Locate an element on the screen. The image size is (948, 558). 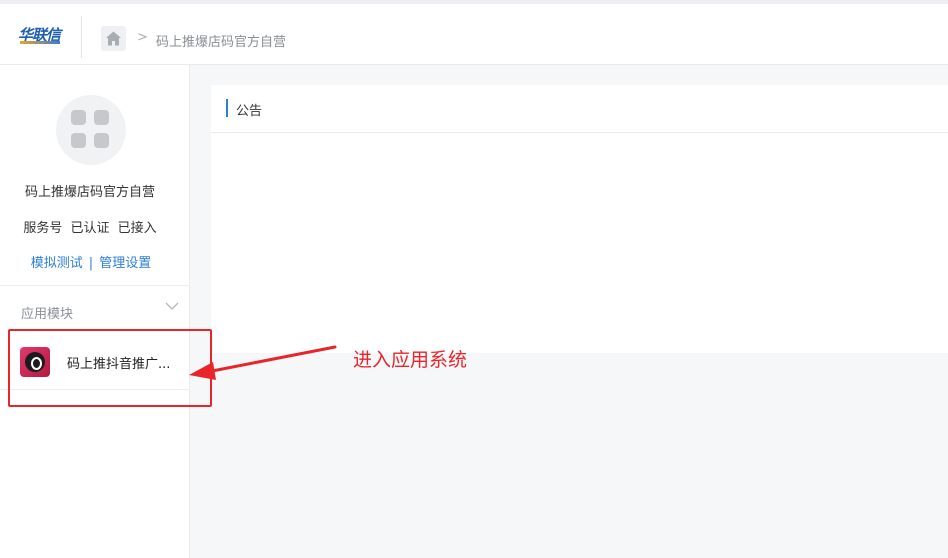
account-status: 服务号 已认证 已接入 is located at coordinates (90, 226).